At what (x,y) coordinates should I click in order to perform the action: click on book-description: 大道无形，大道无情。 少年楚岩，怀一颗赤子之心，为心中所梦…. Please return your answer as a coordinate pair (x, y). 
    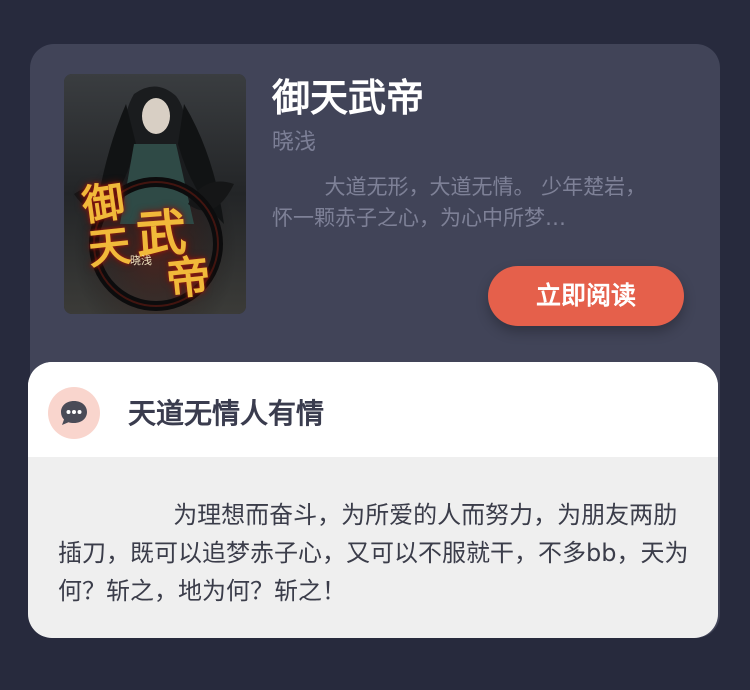
    Looking at the image, I should click on (459, 202).